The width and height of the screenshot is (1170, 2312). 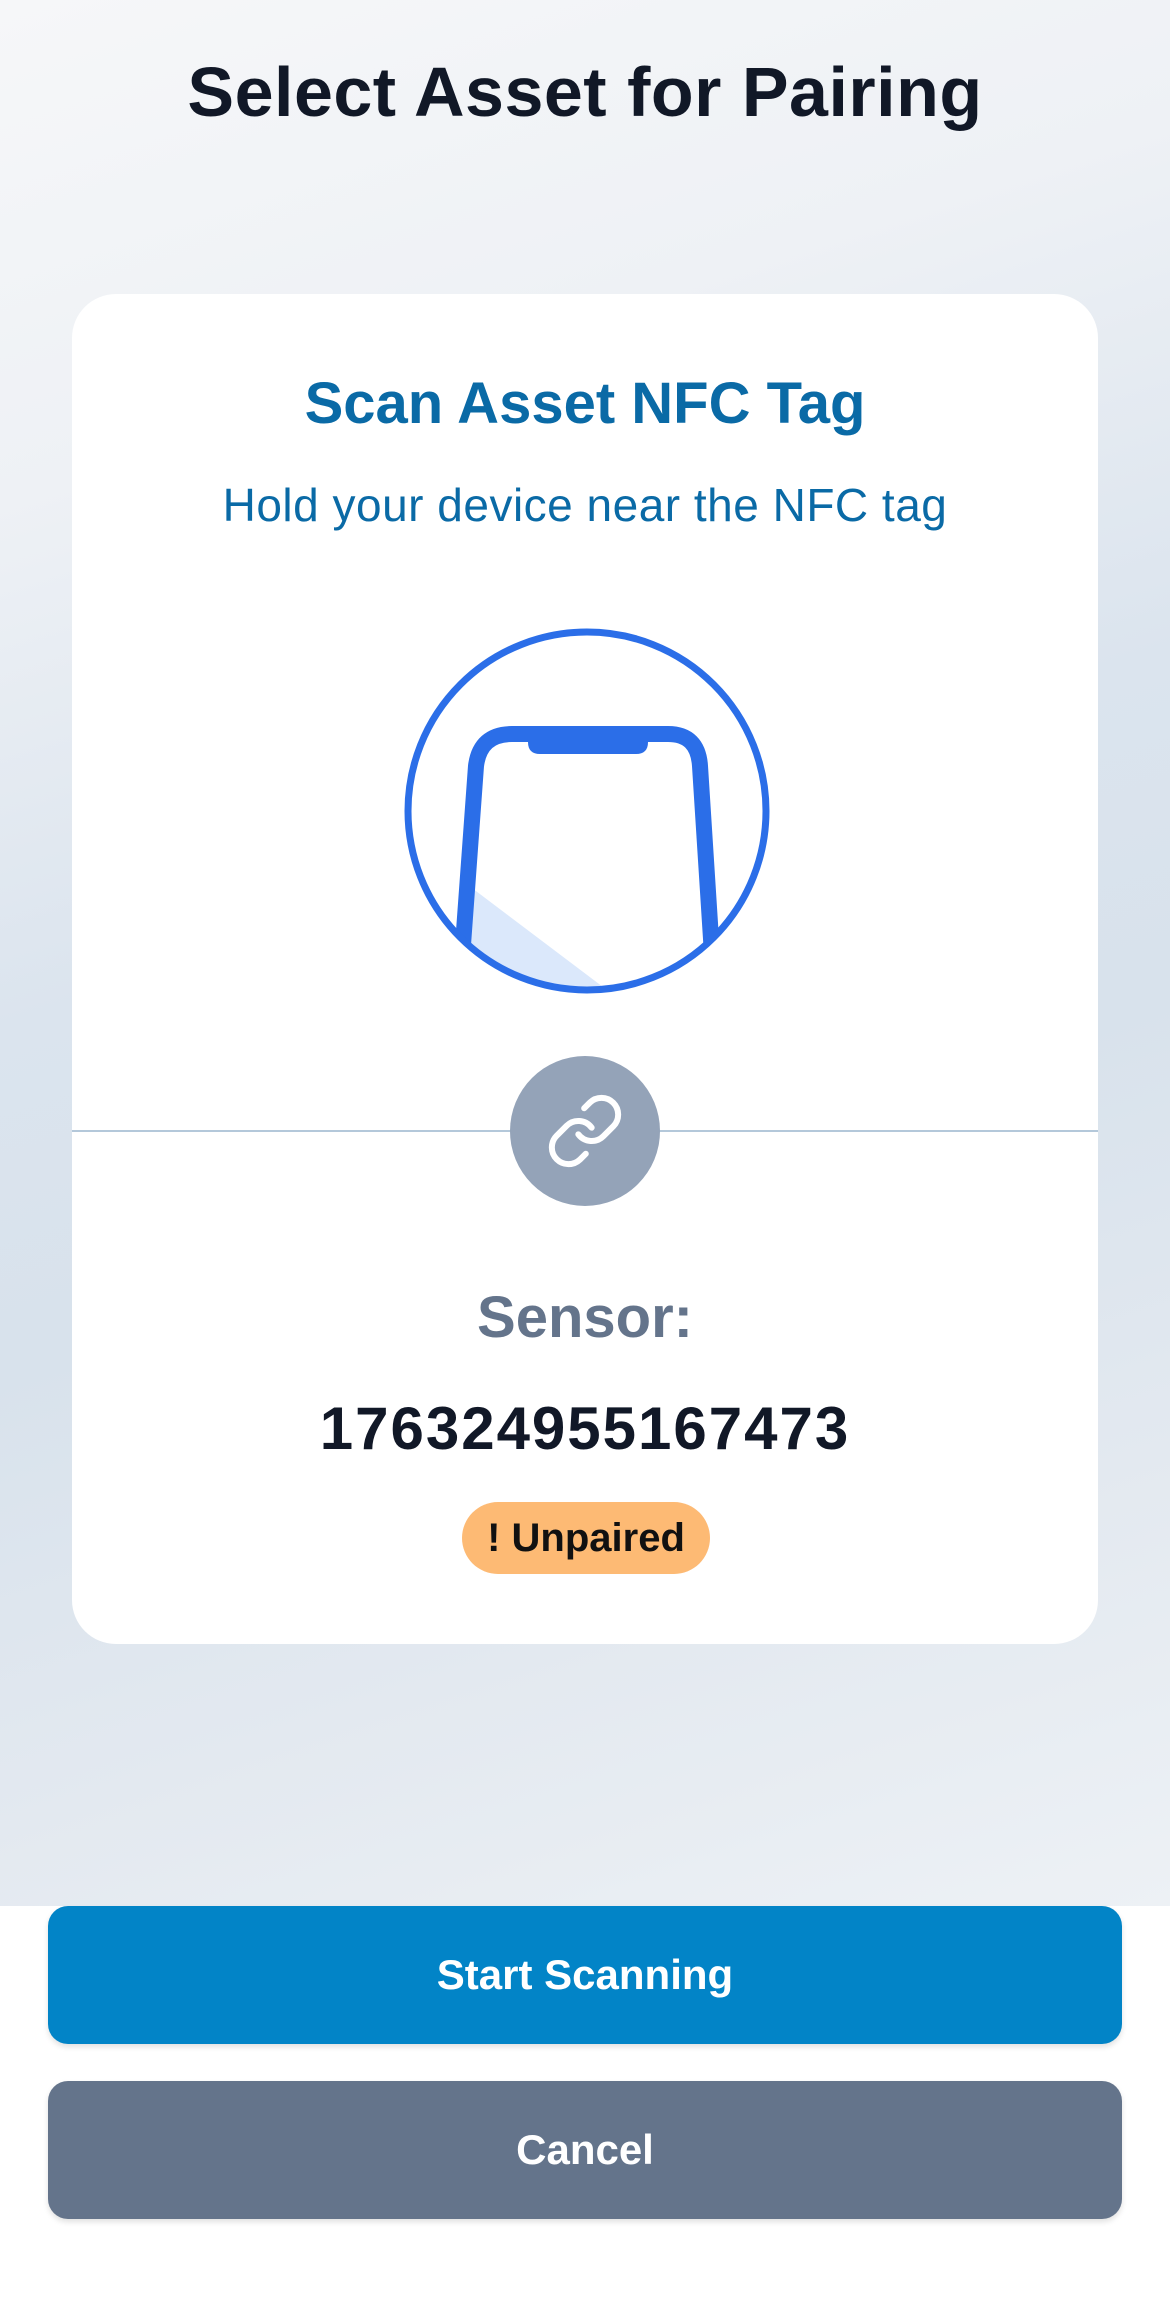 I want to click on card-subtitle: Hold your device near the NFC tag, so click(x=585, y=505).